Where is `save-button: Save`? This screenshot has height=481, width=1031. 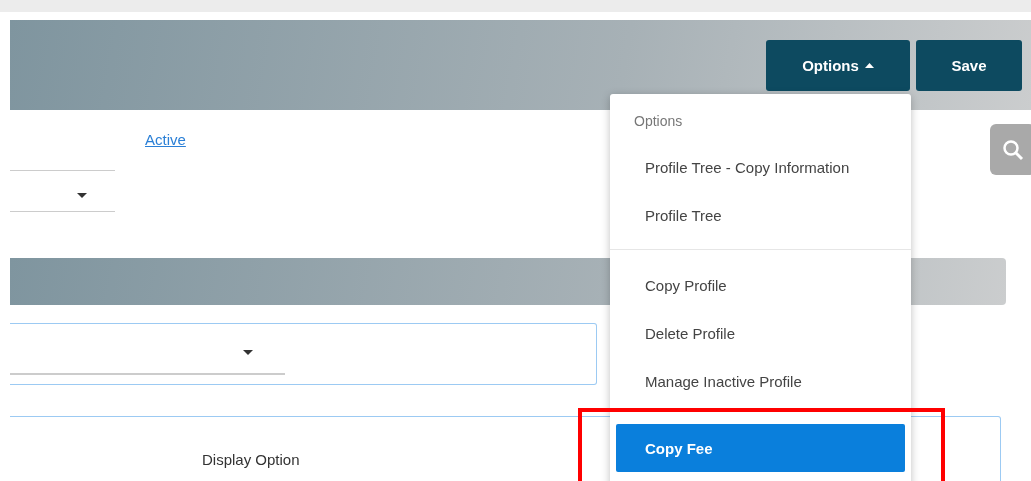
save-button: Save is located at coordinates (969, 65).